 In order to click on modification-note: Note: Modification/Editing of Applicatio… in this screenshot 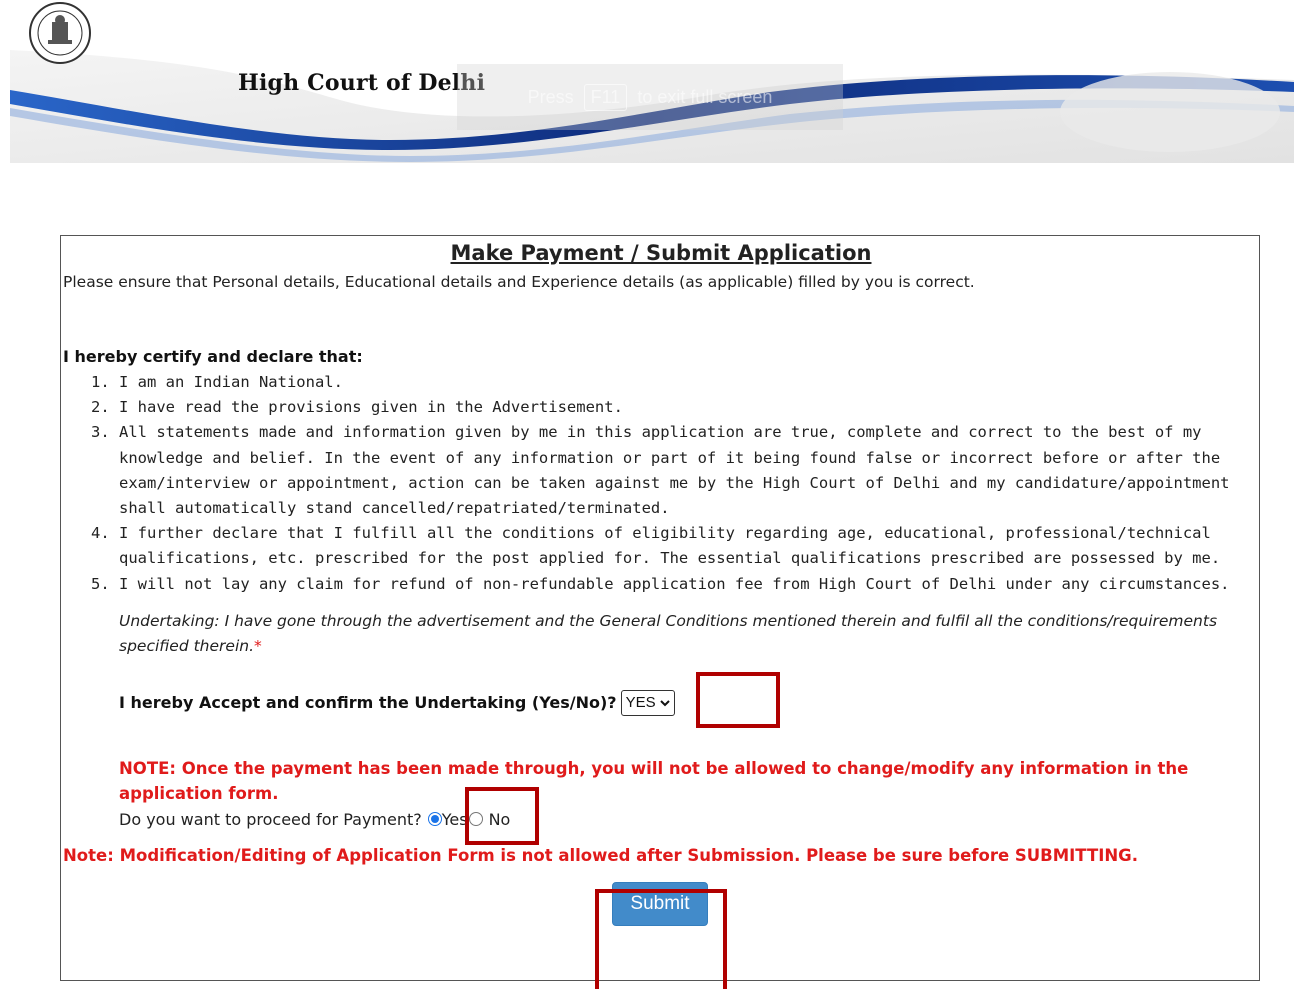, I will do `click(600, 855)`.